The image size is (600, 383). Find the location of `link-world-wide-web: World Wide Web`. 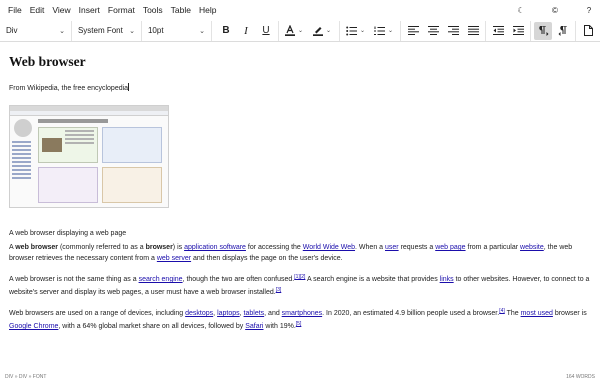

link-world-wide-web: World Wide Web is located at coordinates (329, 247).